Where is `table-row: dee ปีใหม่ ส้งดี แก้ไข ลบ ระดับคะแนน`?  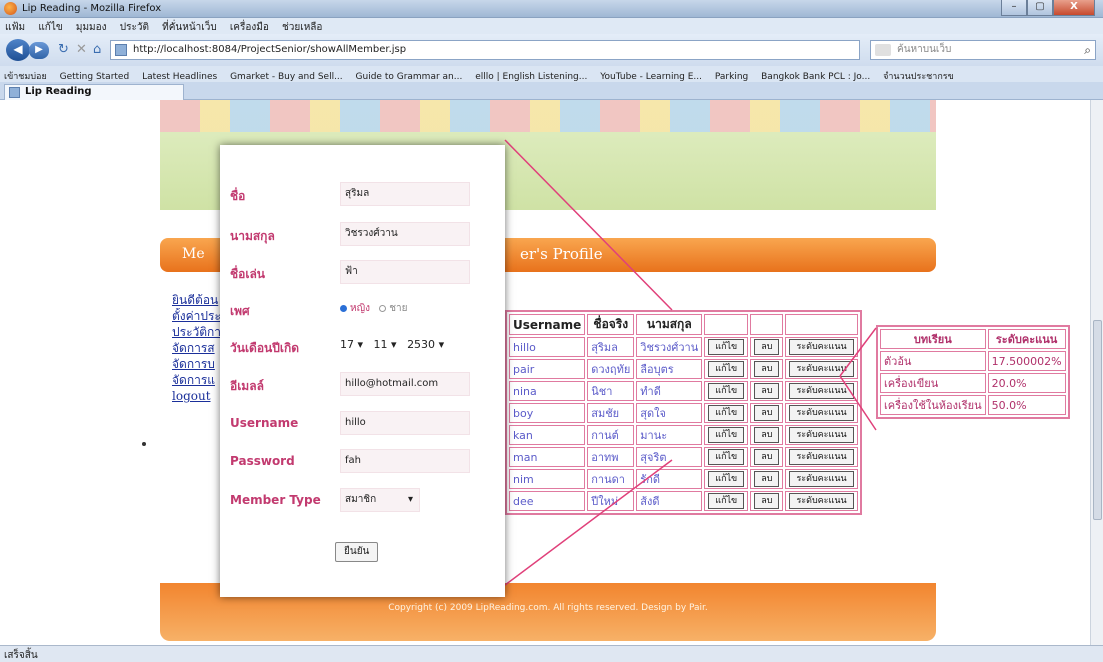 table-row: dee ปีใหม่ ส้งดี แก้ไข ลบ ระดับคะแนน is located at coordinates (683, 501).